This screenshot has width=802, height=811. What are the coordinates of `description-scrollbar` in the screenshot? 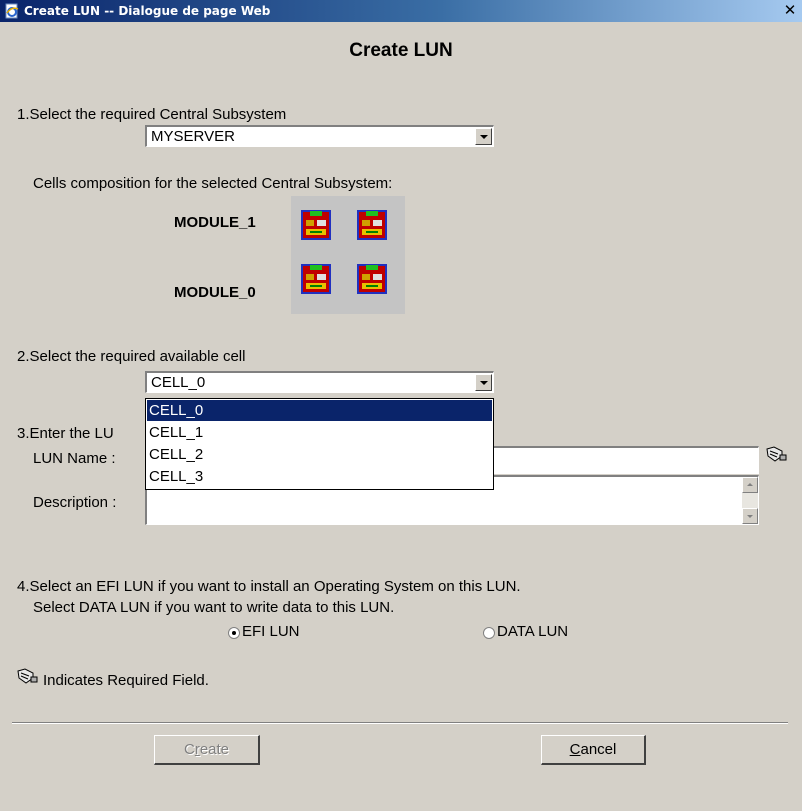 It's located at (750, 500).